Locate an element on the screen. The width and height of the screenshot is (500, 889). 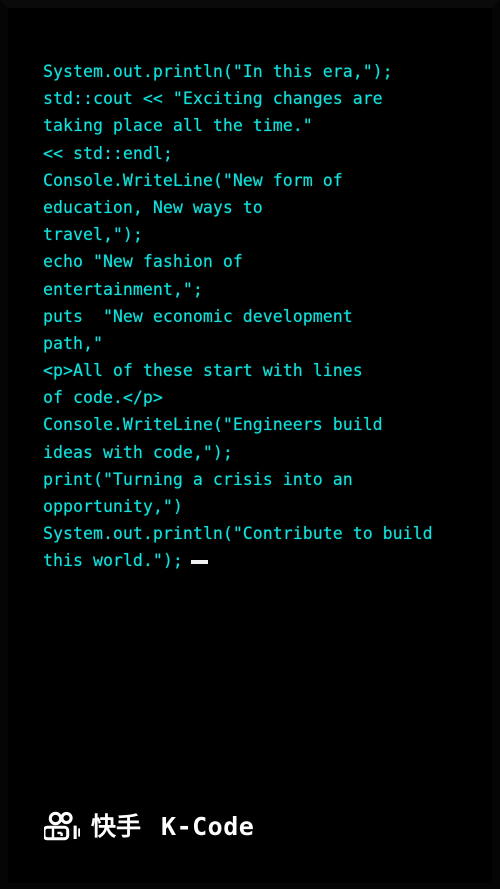
footer-brand: 快手 K-Code is located at coordinates (149, 826).